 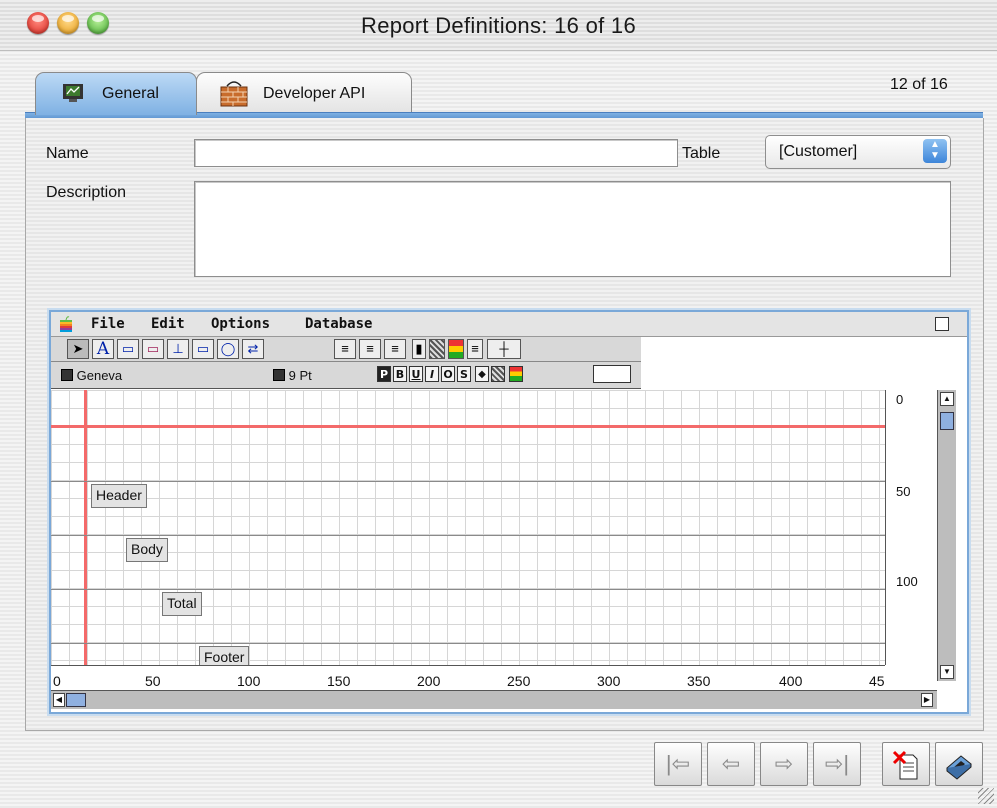 What do you see at coordinates (395, 349) in the screenshot?
I see `align-right-icon: ≡` at bounding box center [395, 349].